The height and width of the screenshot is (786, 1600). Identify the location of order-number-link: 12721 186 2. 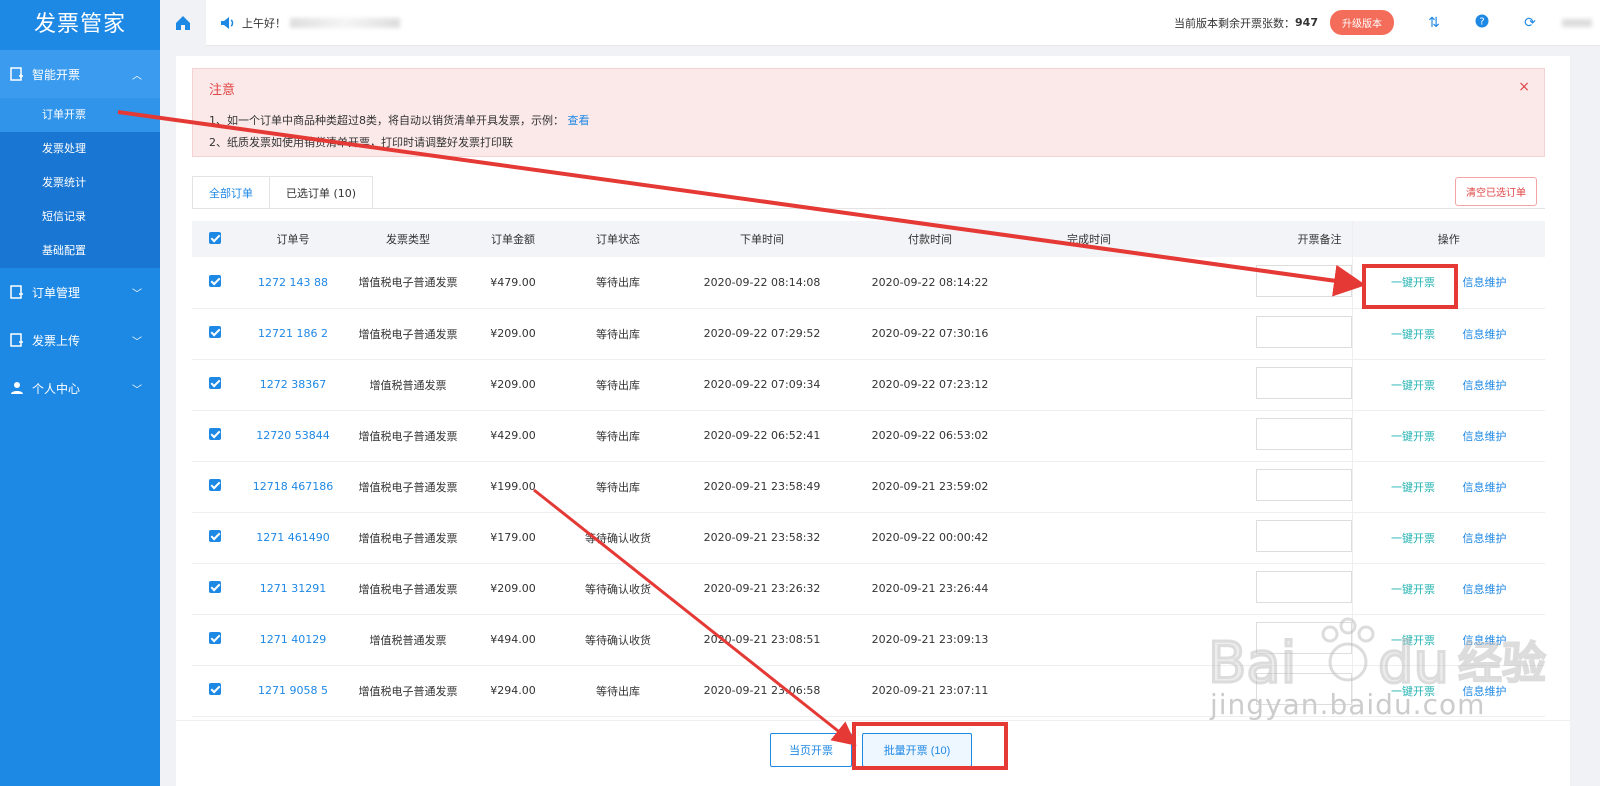
(293, 334).